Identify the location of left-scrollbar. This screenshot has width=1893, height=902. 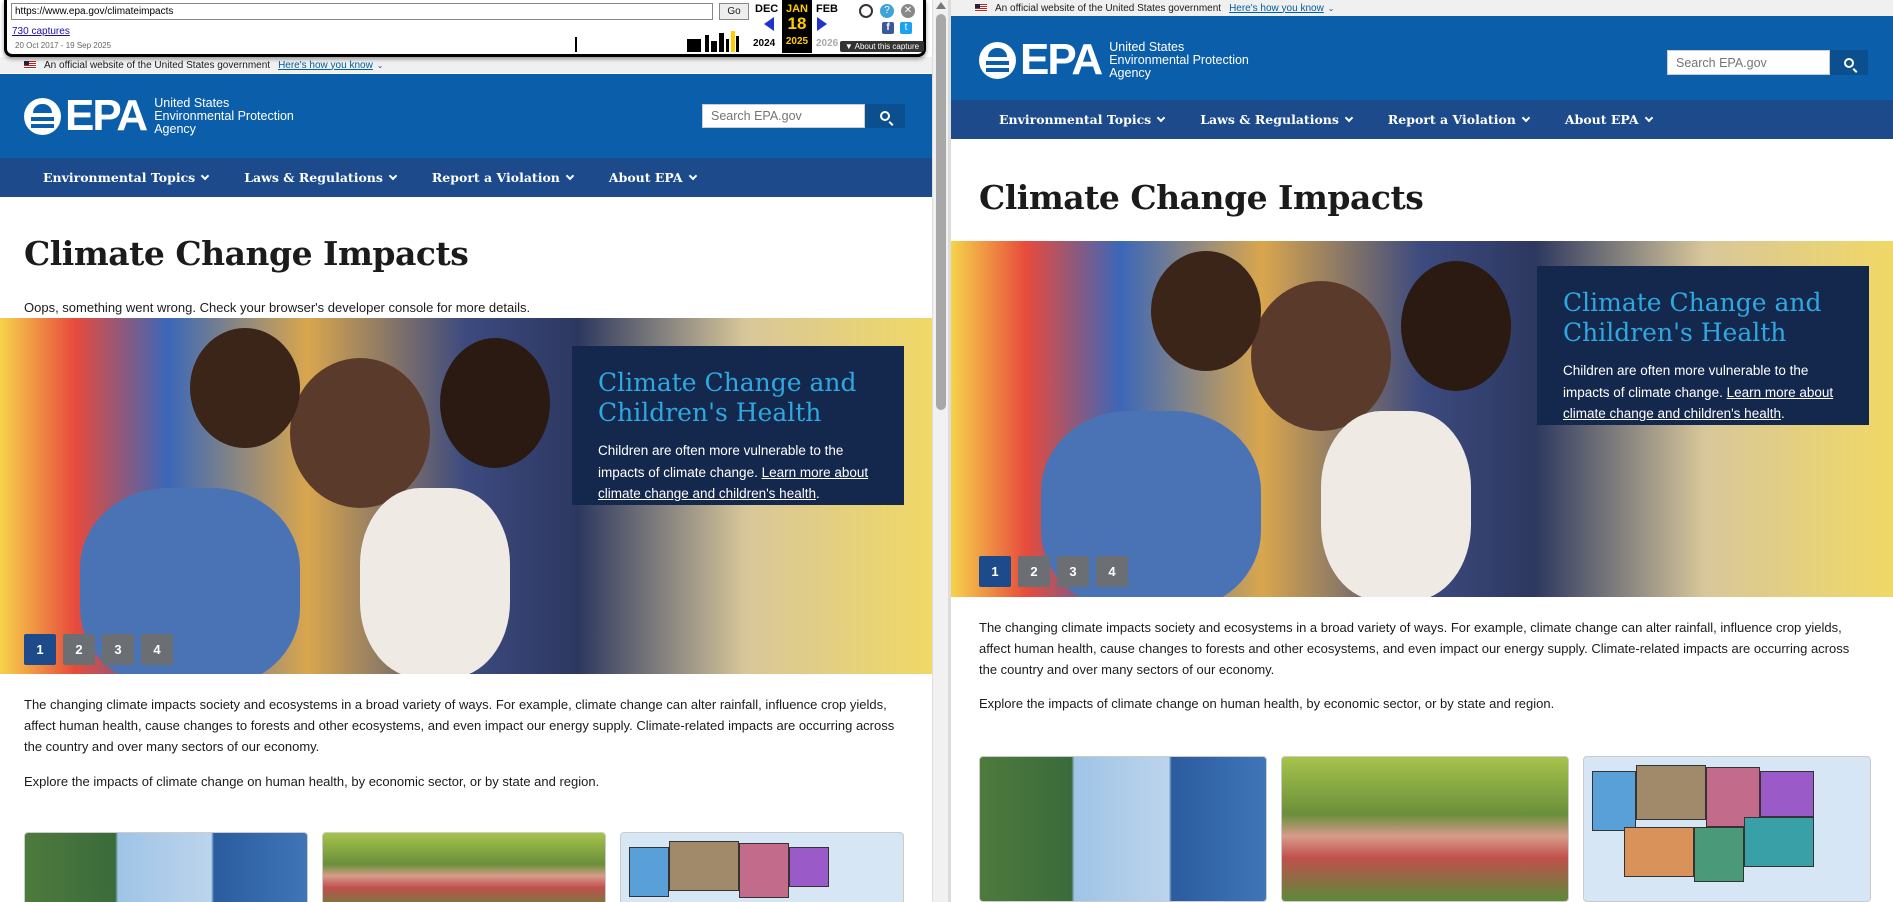
(940, 451).